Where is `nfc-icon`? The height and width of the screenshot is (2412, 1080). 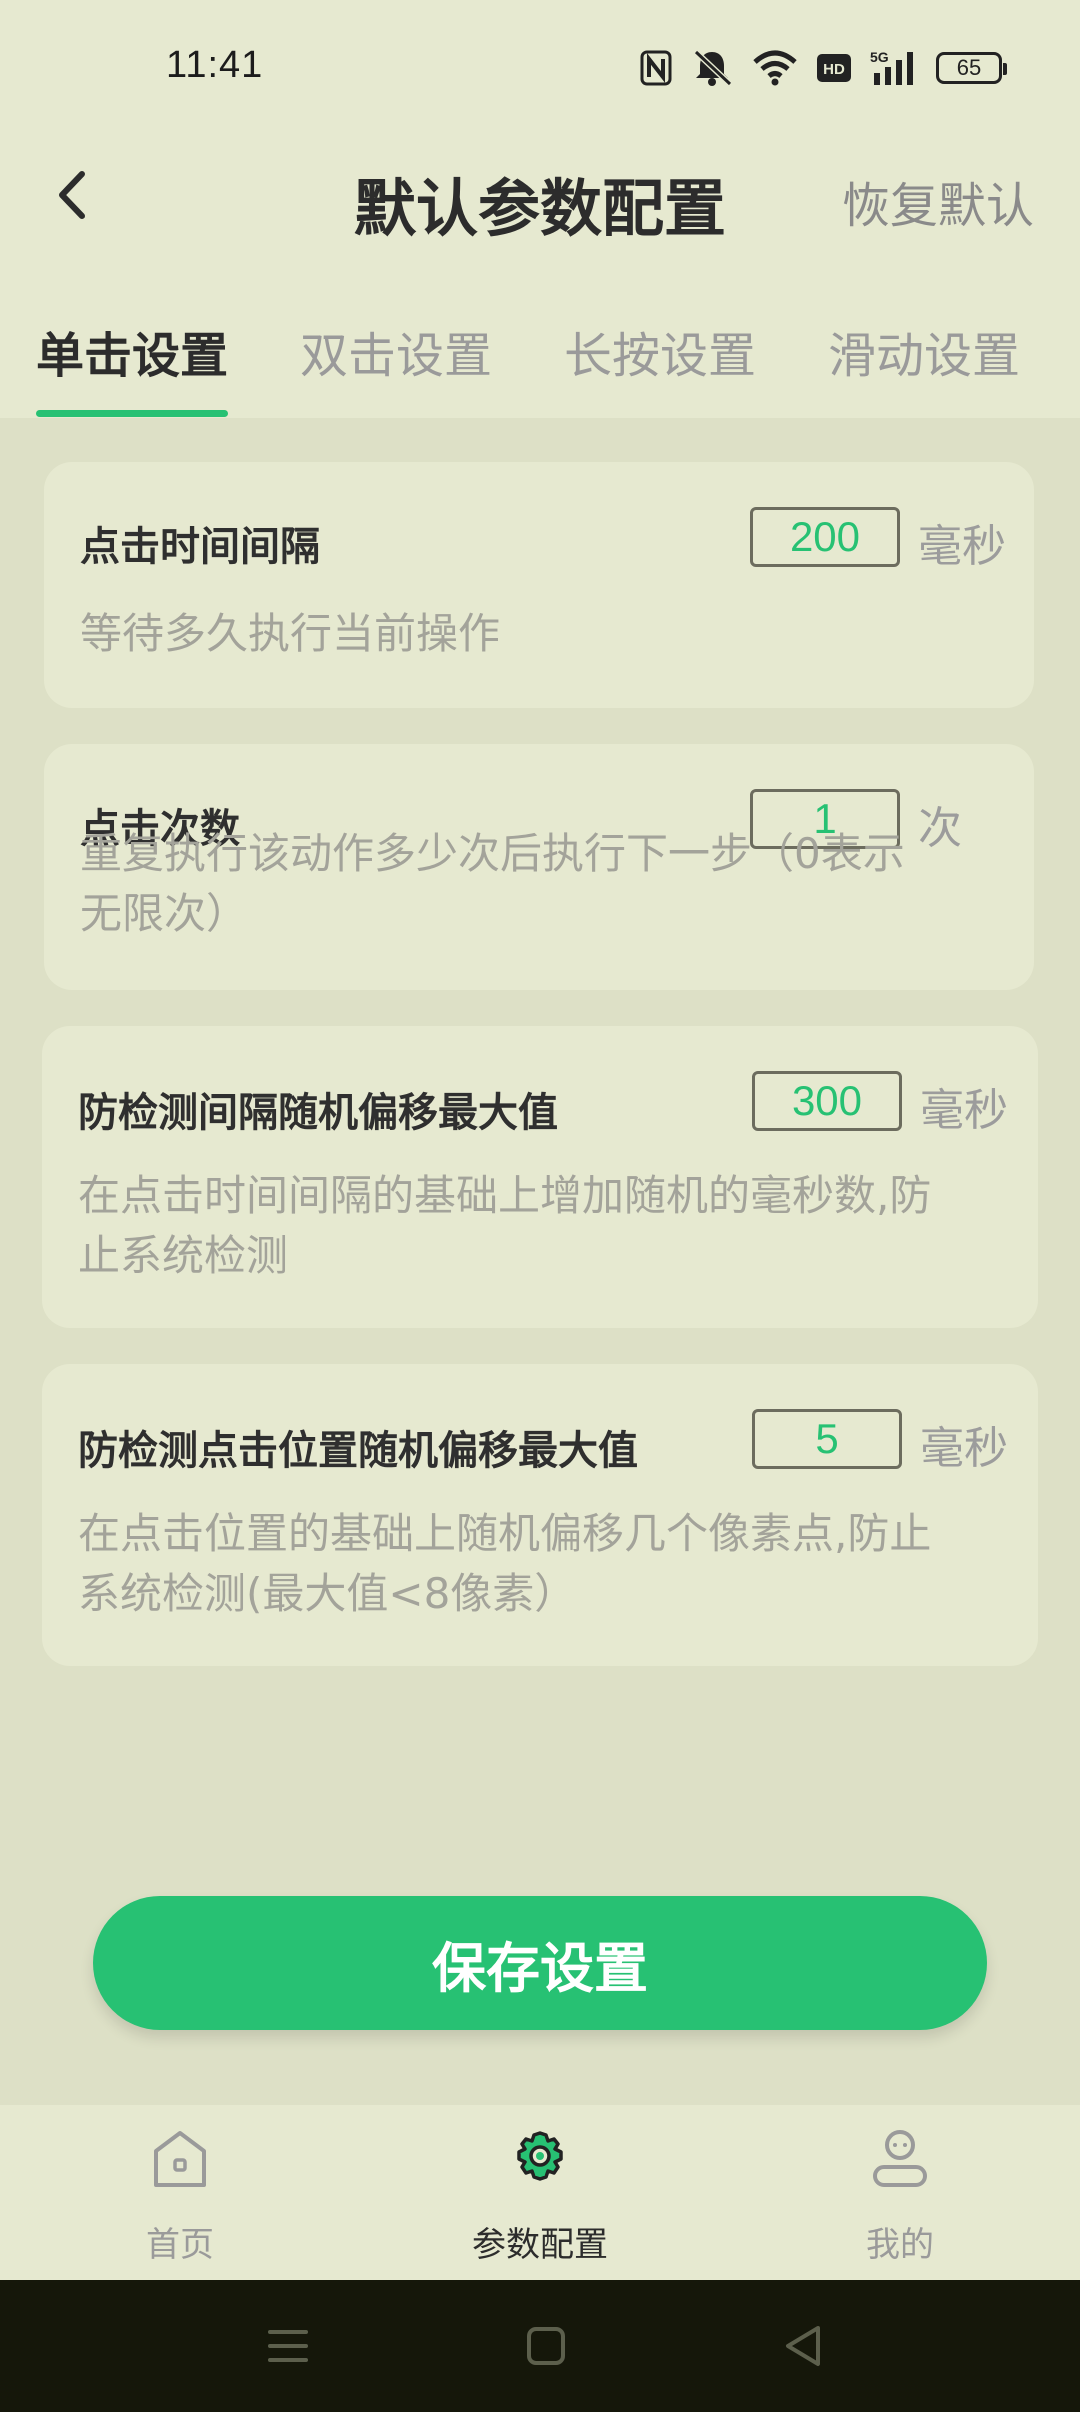
nfc-icon is located at coordinates (656, 68).